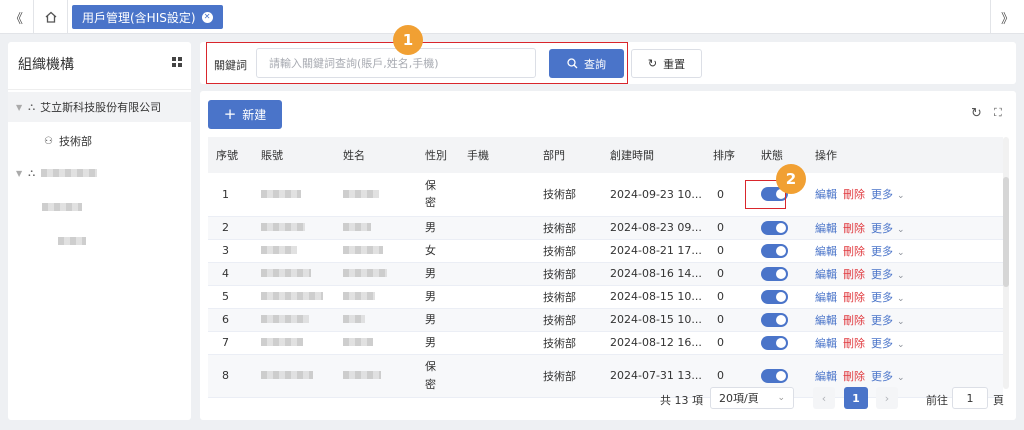 This screenshot has width=1024, height=430. Describe the element at coordinates (177, 62) in the screenshot. I see `grid-icon` at that location.